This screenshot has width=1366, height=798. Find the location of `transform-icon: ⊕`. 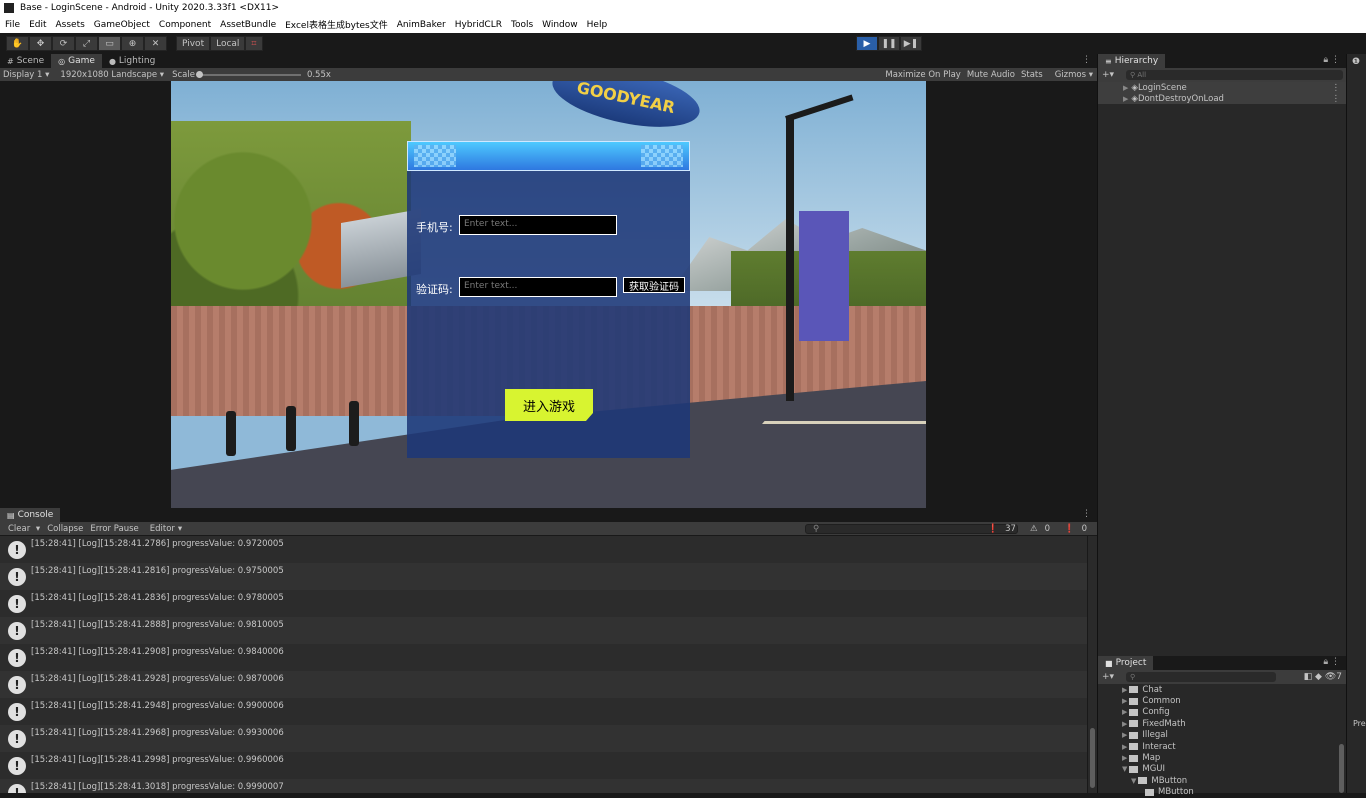

transform-icon: ⊕ is located at coordinates (132, 43).